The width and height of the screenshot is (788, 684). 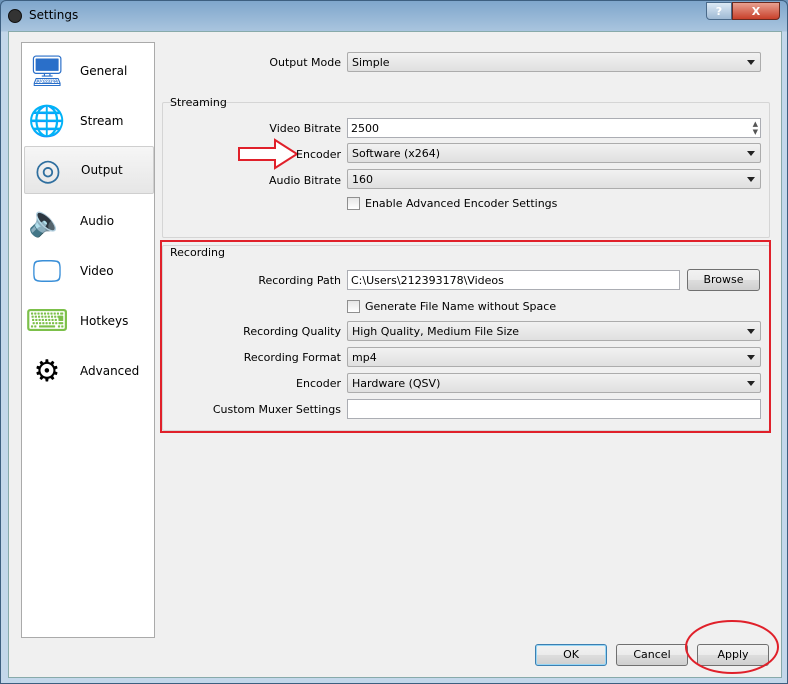 What do you see at coordinates (305, 128) in the screenshot?
I see `video-bitrate-label: Video Bitrate` at bounding box center [305, 128].